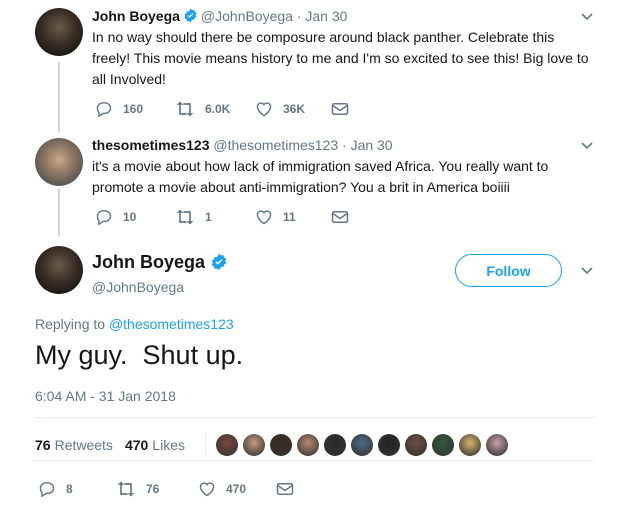 The width and height of the screenshot is (630, 505). I want to click on likes-count: 470, so click(136, 445).